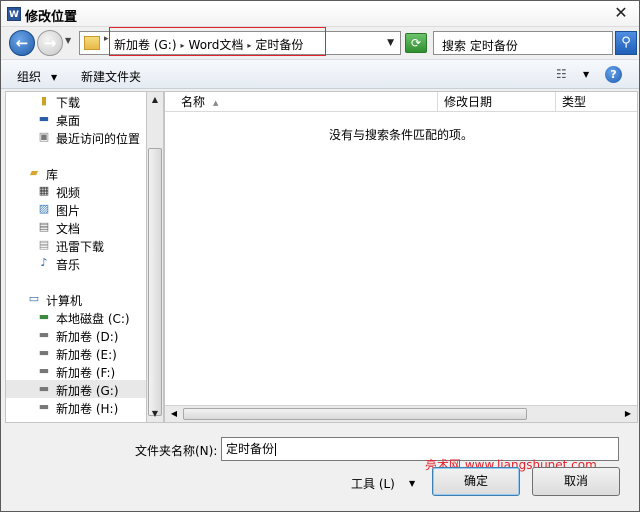 The width and height of the screenshot is (640, 512). Describe the element at coordinates (44, 118) in the screenshot. I see `desktop-icon: ▬` at that location.